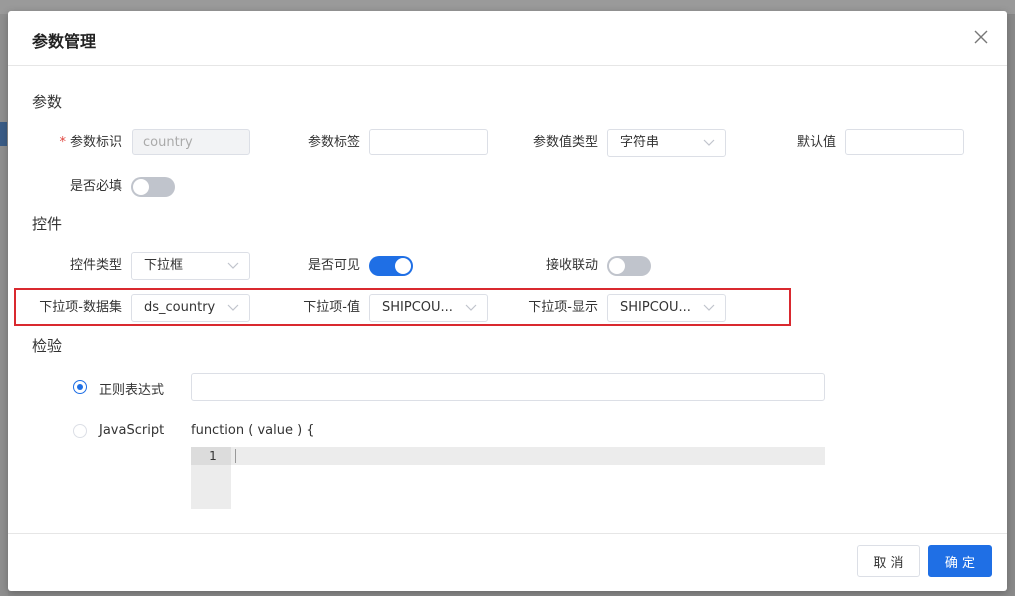 This screenshot has height=596, width=1015. What do you see at coordinates (47, 102) in the screenshot?
I see `section-title-params: 参数` at bounding box center [47, 102].